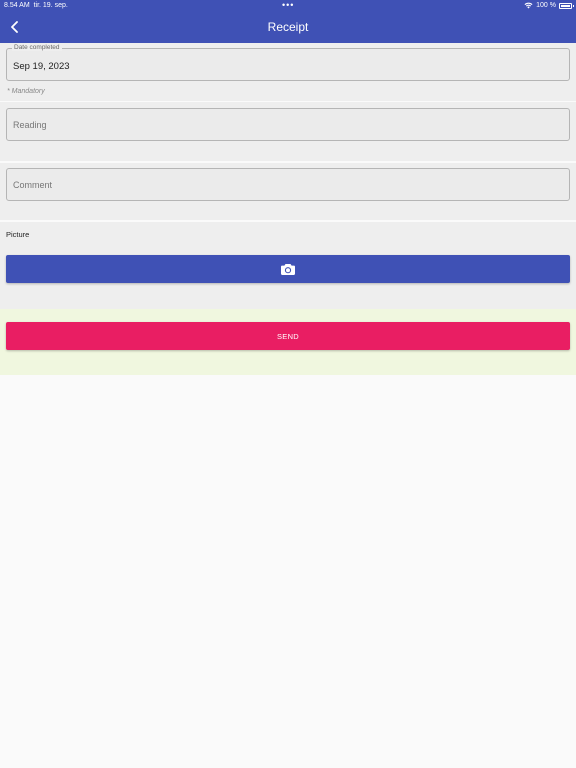 The image size is (576, 768). What do you see at coordinates (37, 47) in the screenshot?
I see `date-completed-label: Date completed` at bounding box center [37, 47].